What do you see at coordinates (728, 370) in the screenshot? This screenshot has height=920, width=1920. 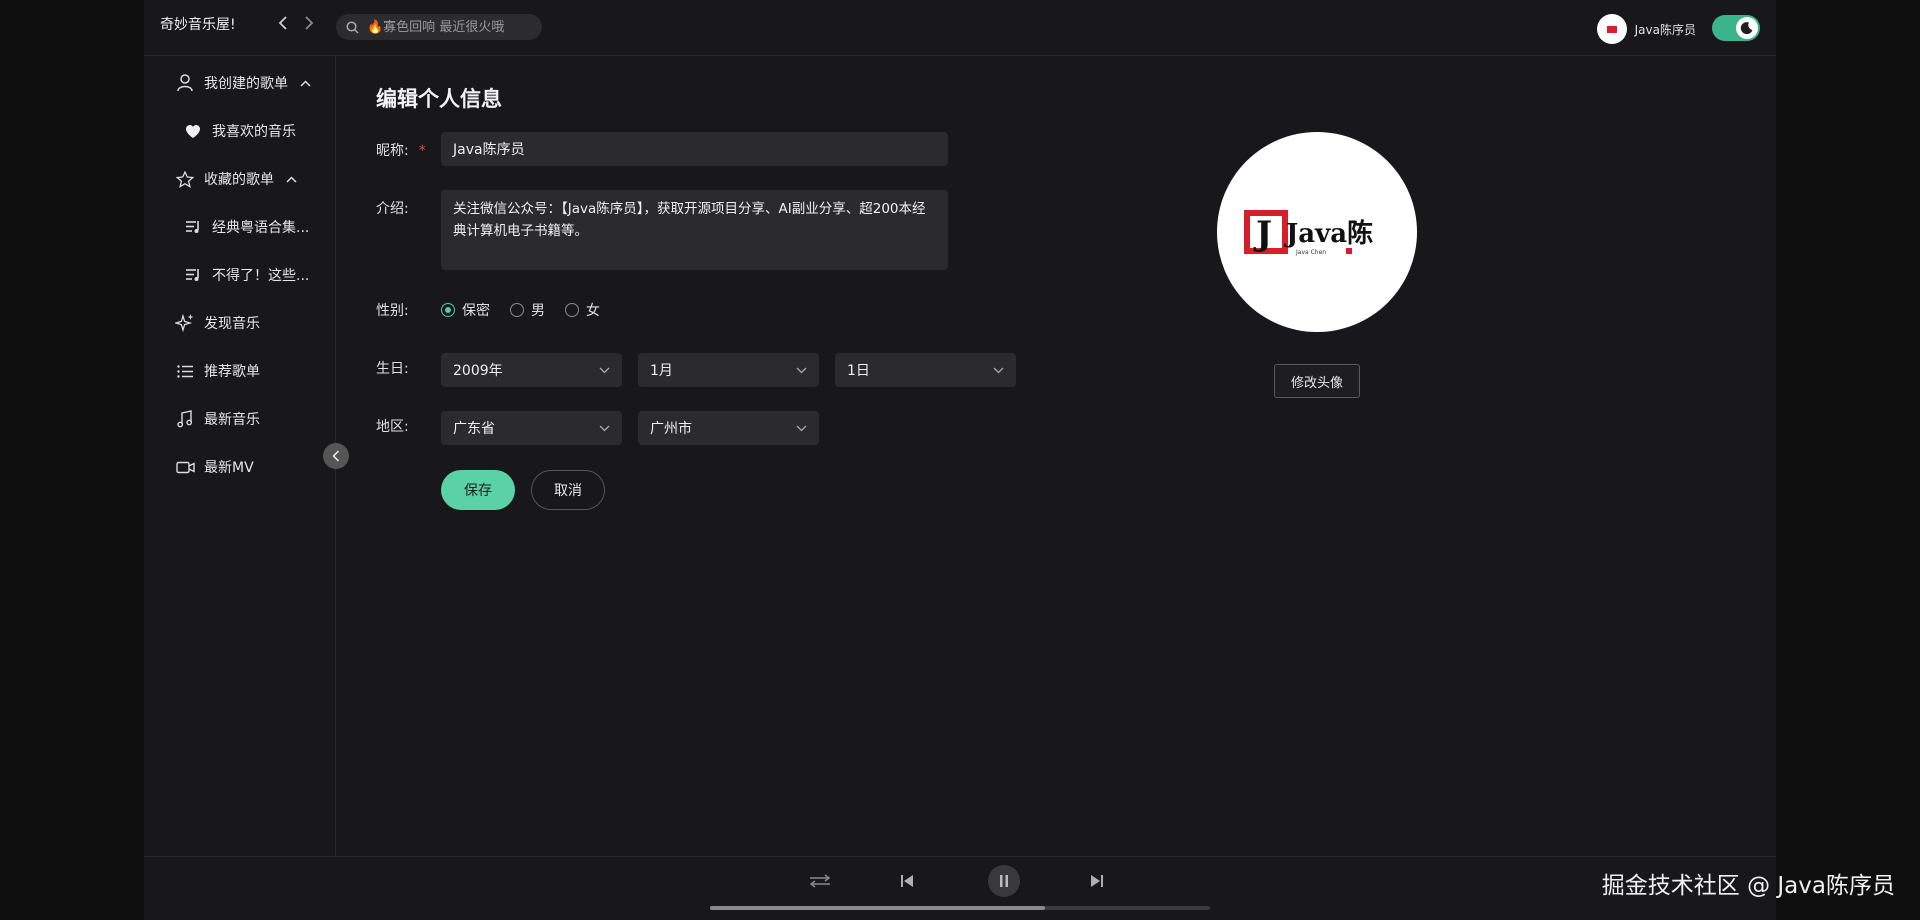 I see `birthday-month-select: 1月` at bounding box center [728, 370].